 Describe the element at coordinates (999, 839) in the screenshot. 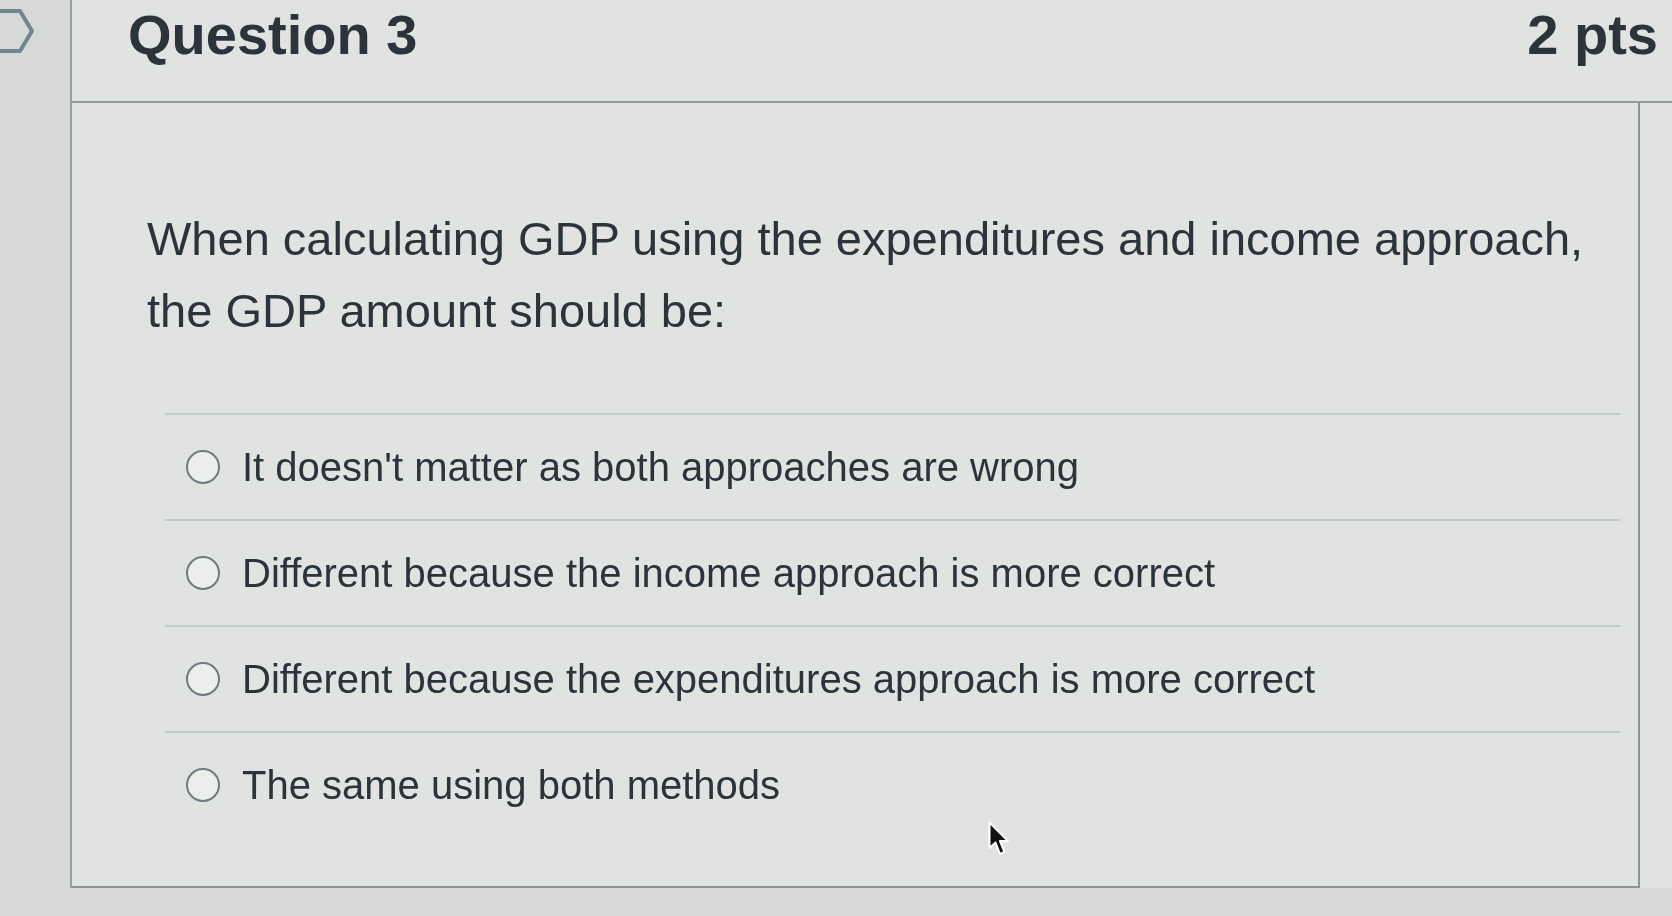

I see `cursor-icon` at that location.